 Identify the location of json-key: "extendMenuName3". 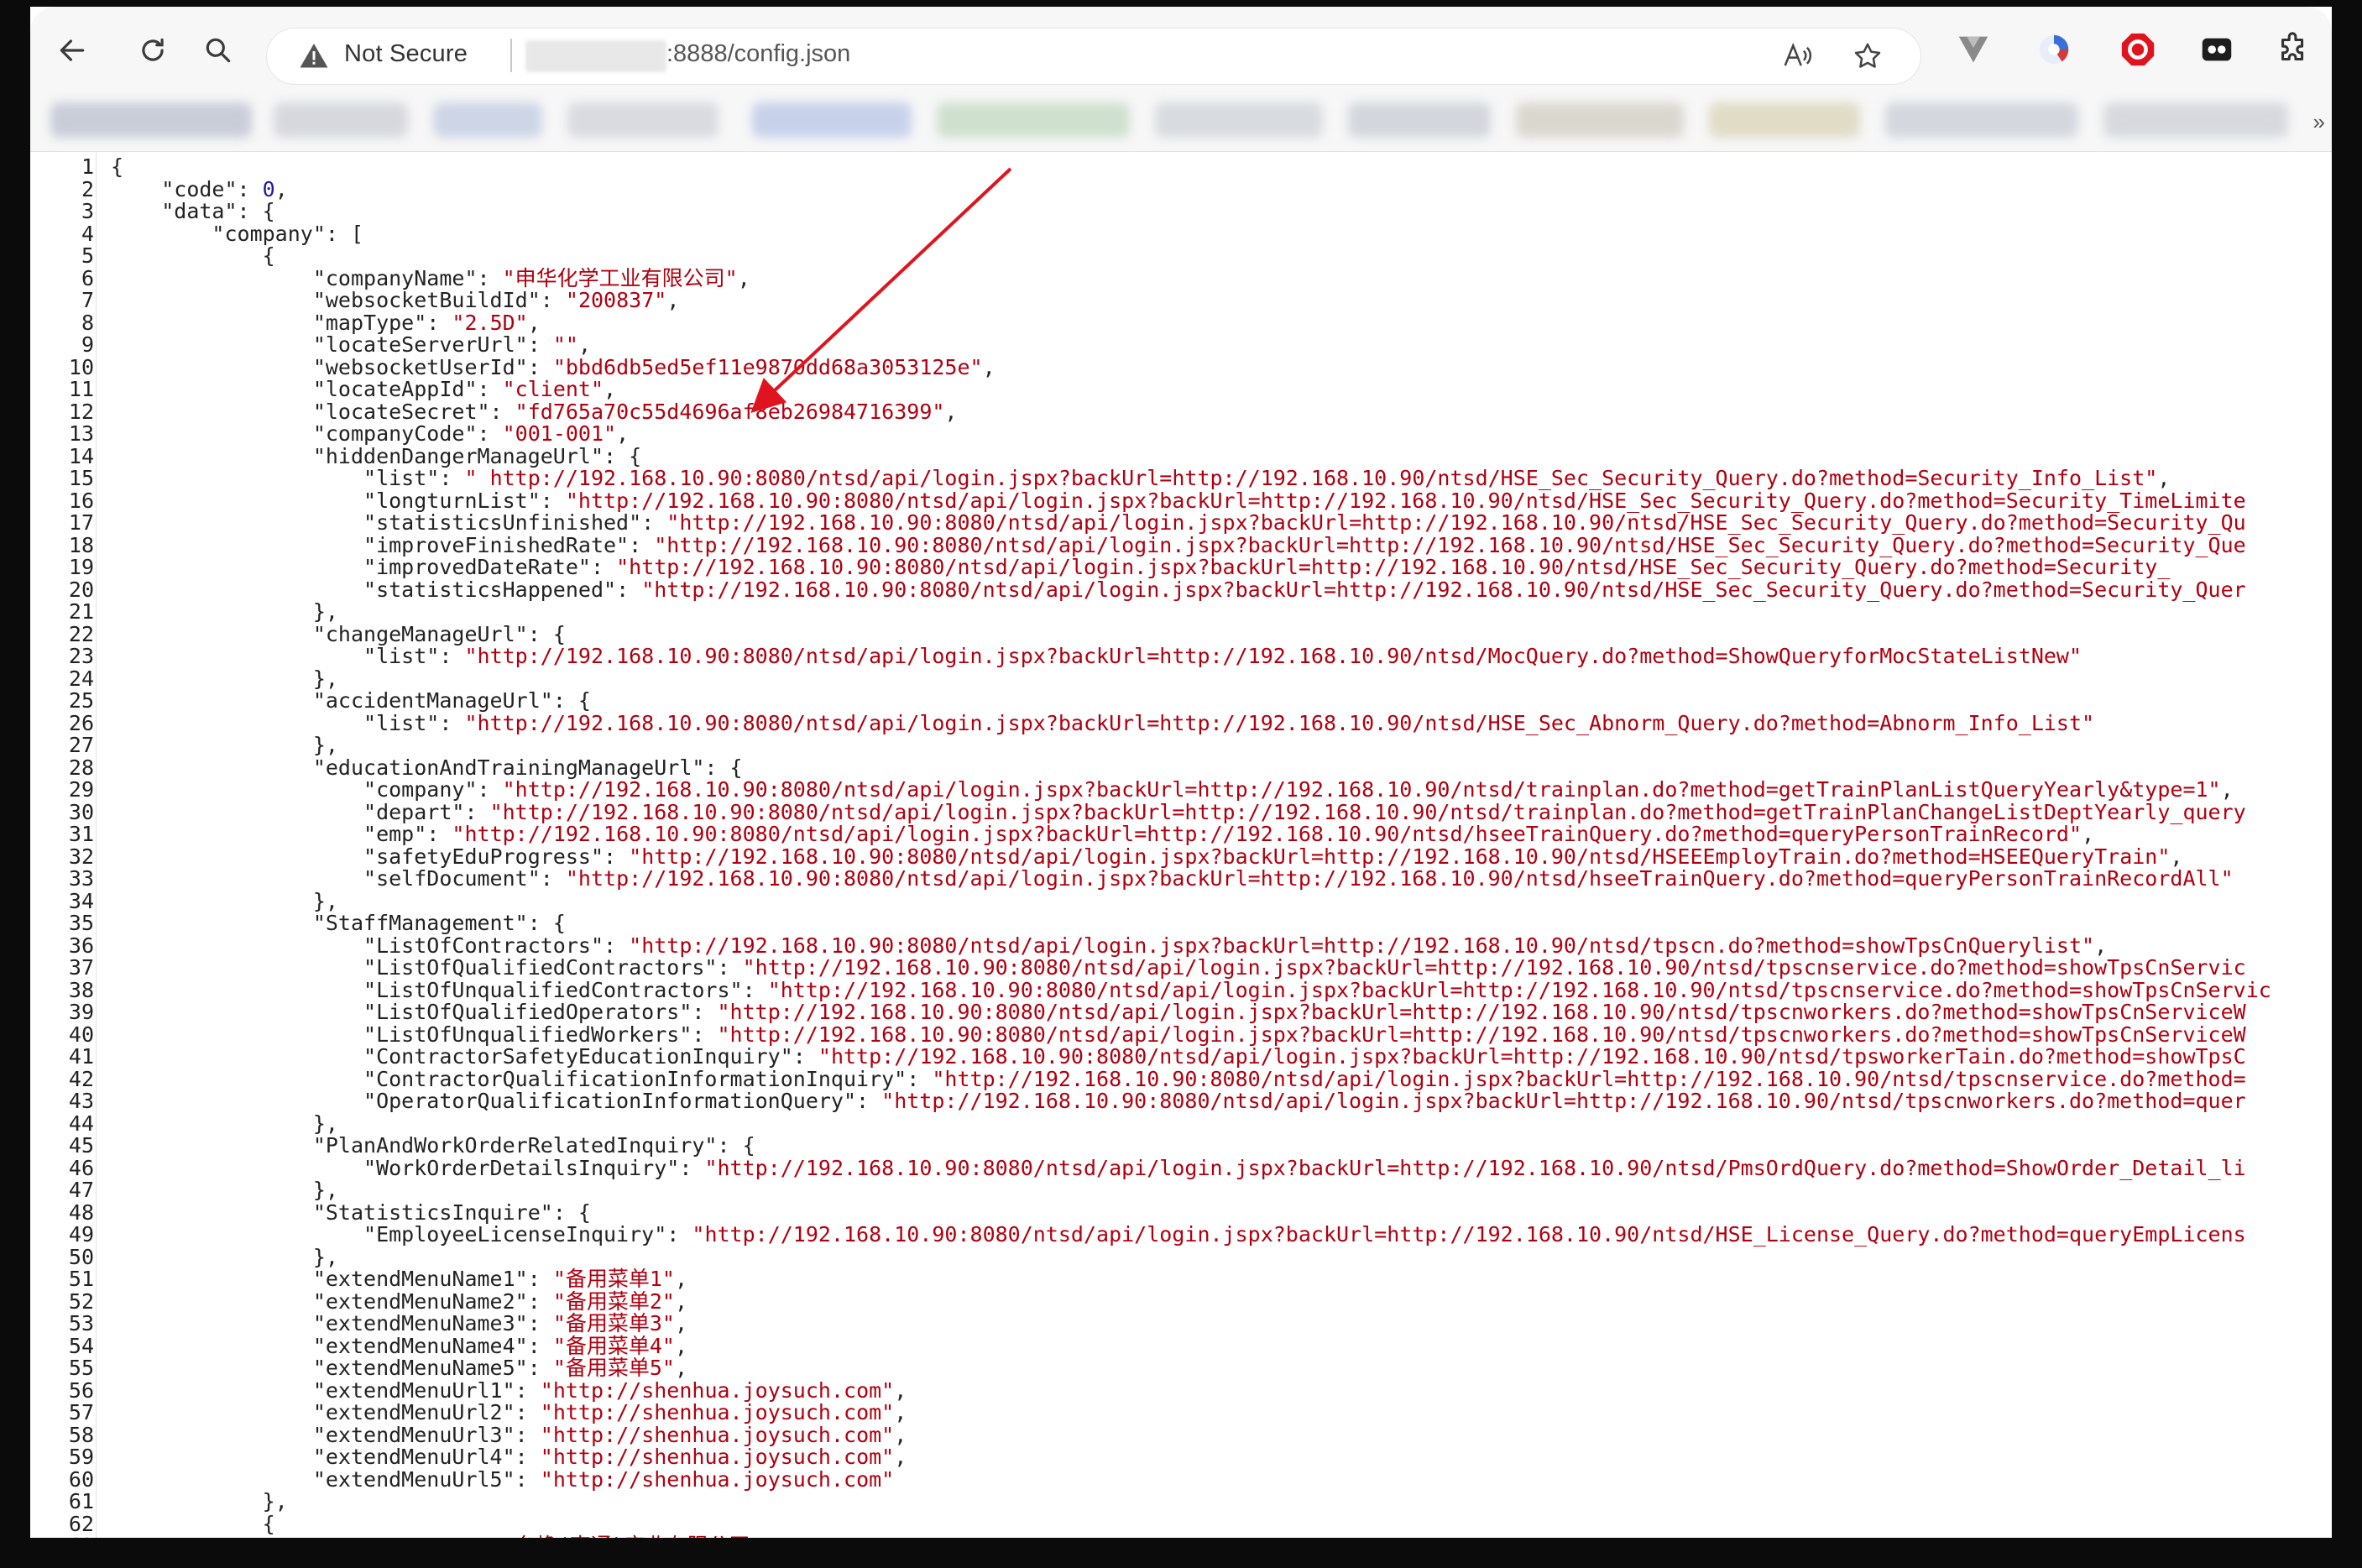
(420, 1323).